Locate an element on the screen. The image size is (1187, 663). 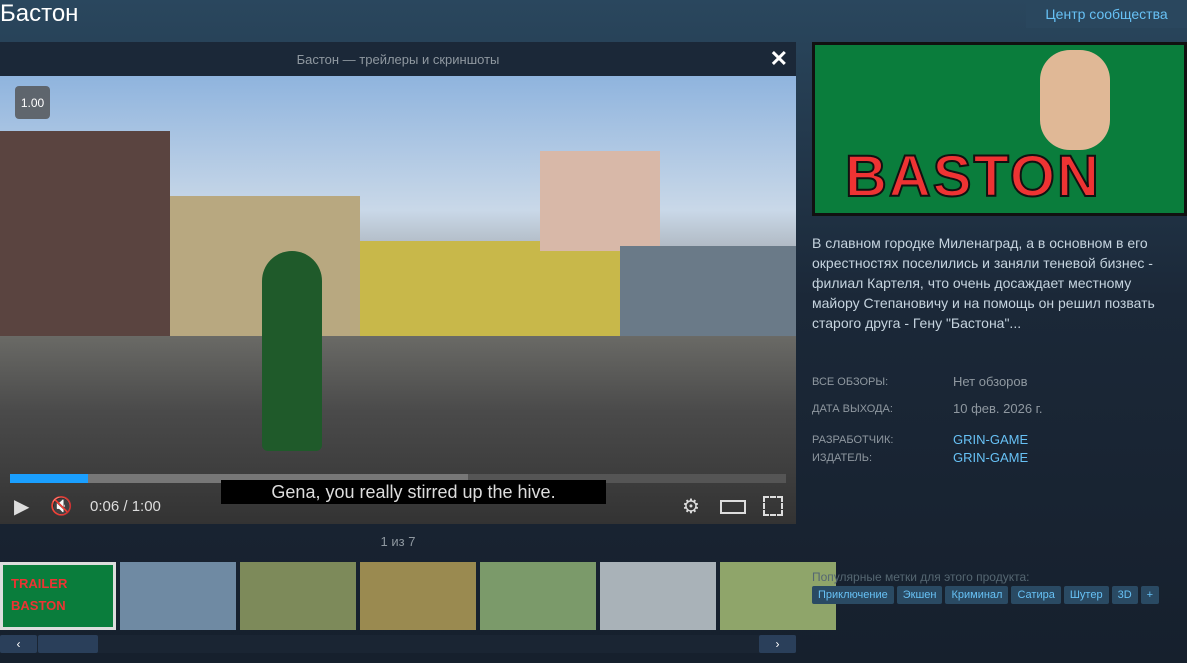
player-header: Бастон — трейлеры и скриншоты ✕ is located at coordinates (398, 59).